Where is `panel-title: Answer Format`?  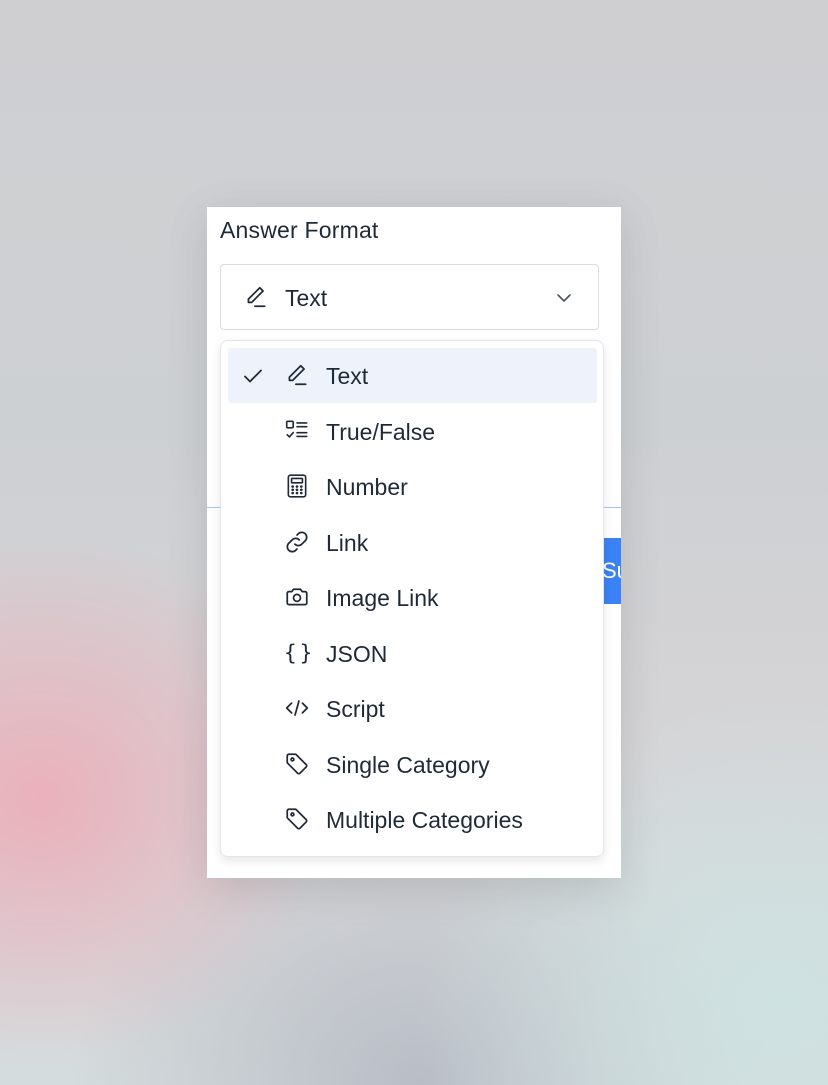
panel-title: Answer Format is located at coordinates (299, 230).